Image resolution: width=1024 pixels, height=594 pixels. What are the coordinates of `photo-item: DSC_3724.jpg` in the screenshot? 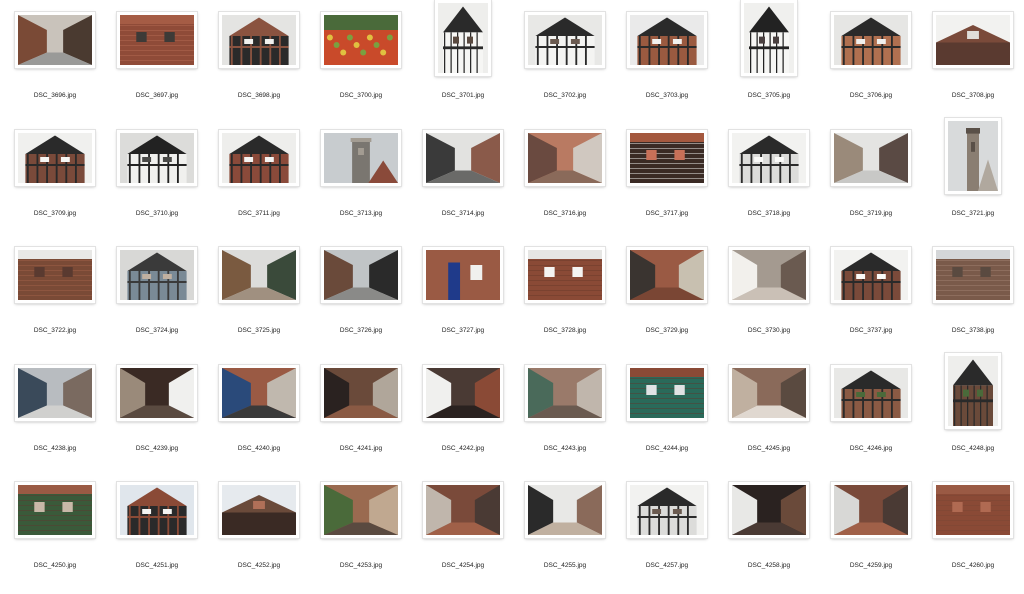 It's located at (157, 300).